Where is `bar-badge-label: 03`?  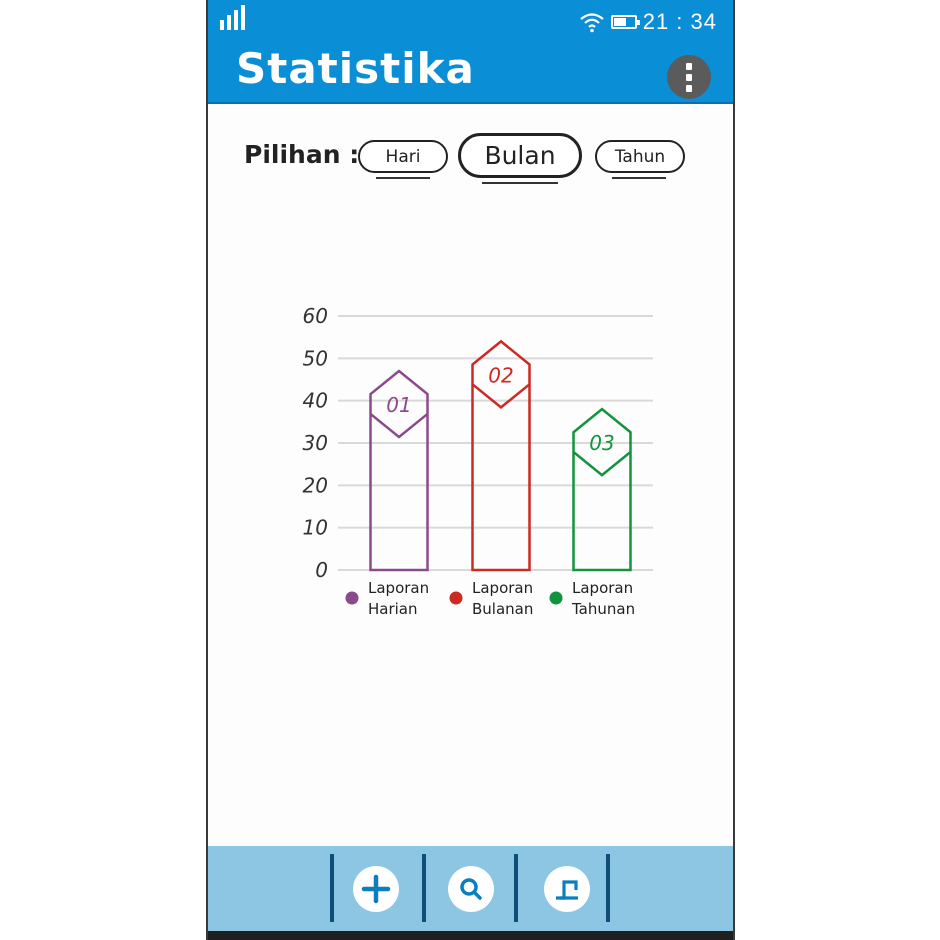 bar-badge-label: 03 is located at coordinates (601, 443).